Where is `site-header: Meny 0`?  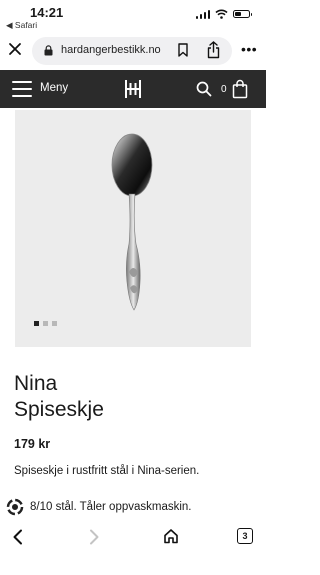
site-header: Meny 0 is located at coordinates (133, 89).